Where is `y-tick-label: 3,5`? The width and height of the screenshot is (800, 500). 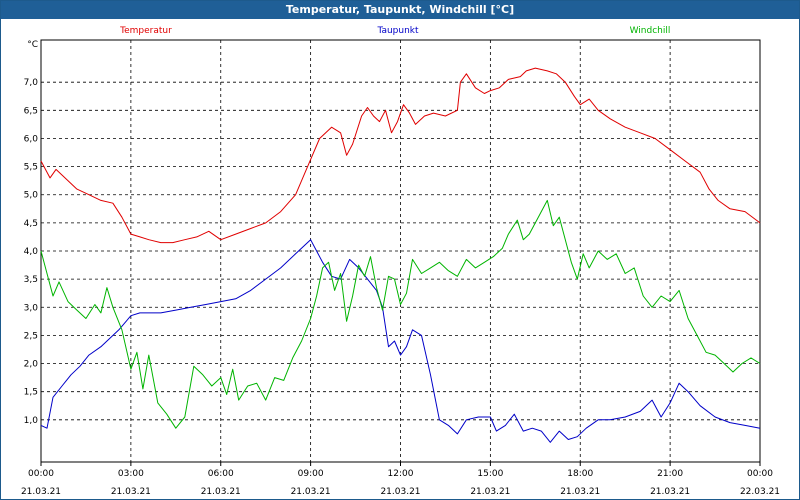 y-tick-label: 3,5 is located at coordinates (31, 280).